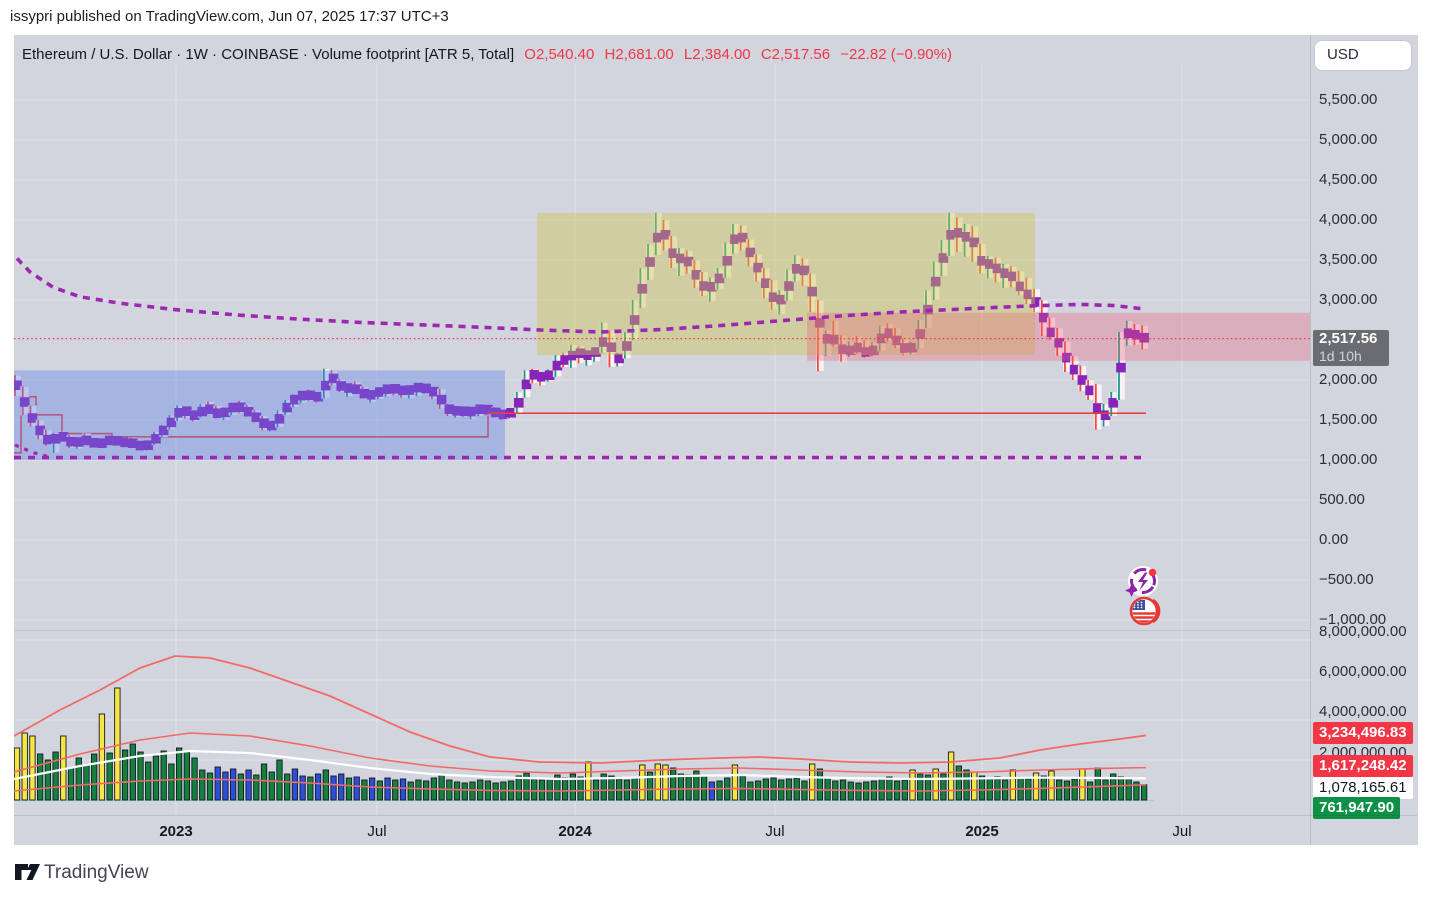 This screenshot has height=897, width=1431. I want to click on tradingview-logo-icon, so click(28, 872).